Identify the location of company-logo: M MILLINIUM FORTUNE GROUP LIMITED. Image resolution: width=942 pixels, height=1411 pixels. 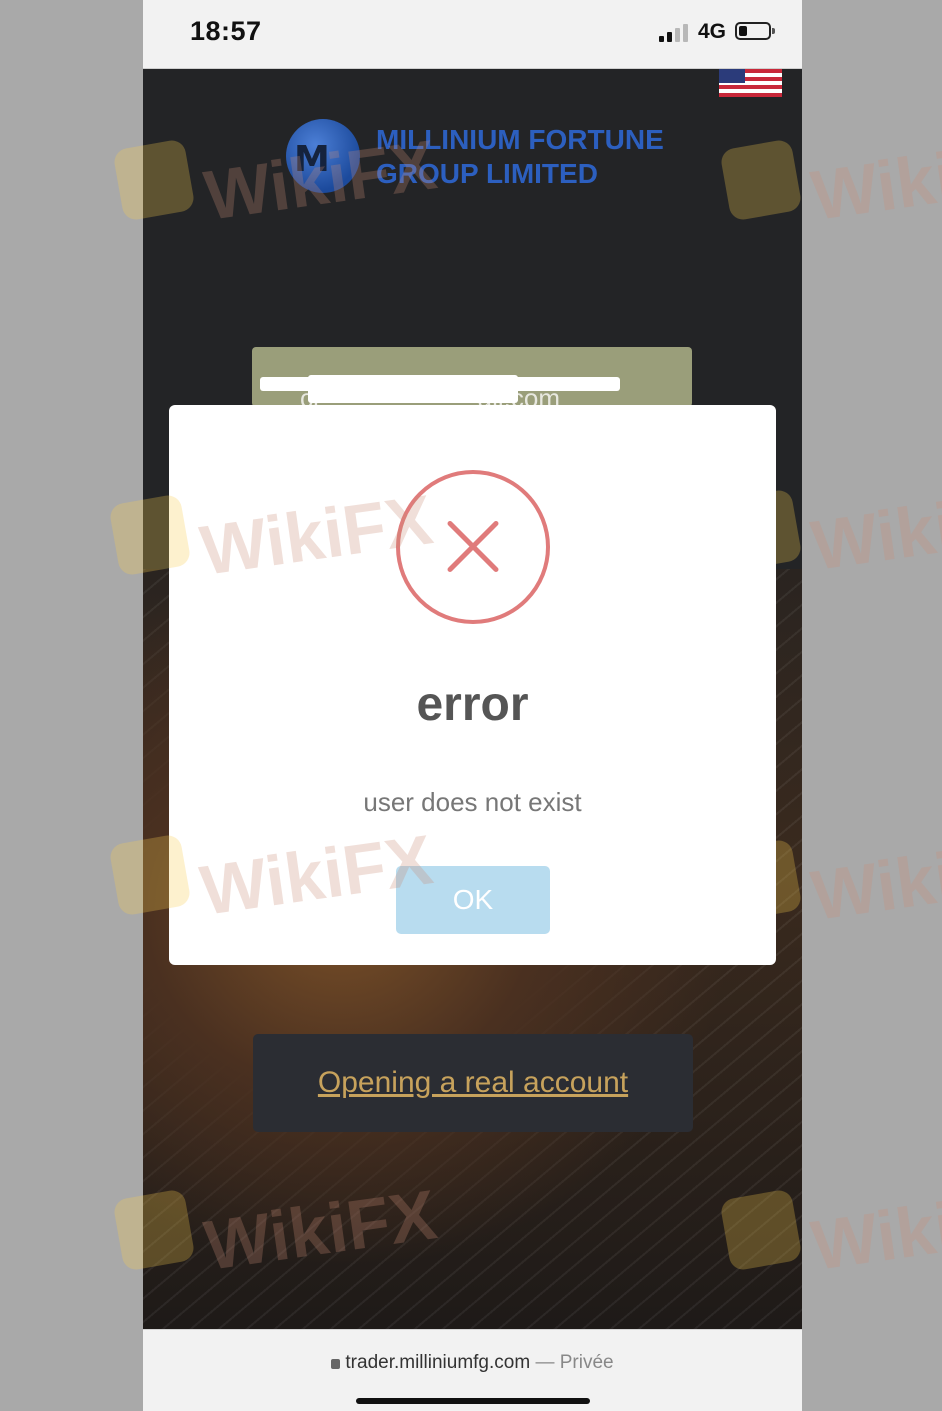
(476, 157).